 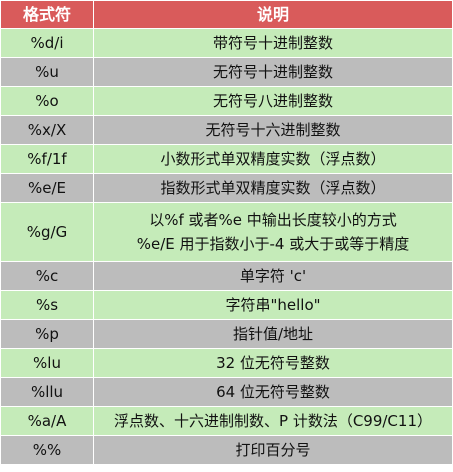 I want to click on table-row: %e/E 指数形式单双精度实数（浮点数）, so click(x=226, y=188).